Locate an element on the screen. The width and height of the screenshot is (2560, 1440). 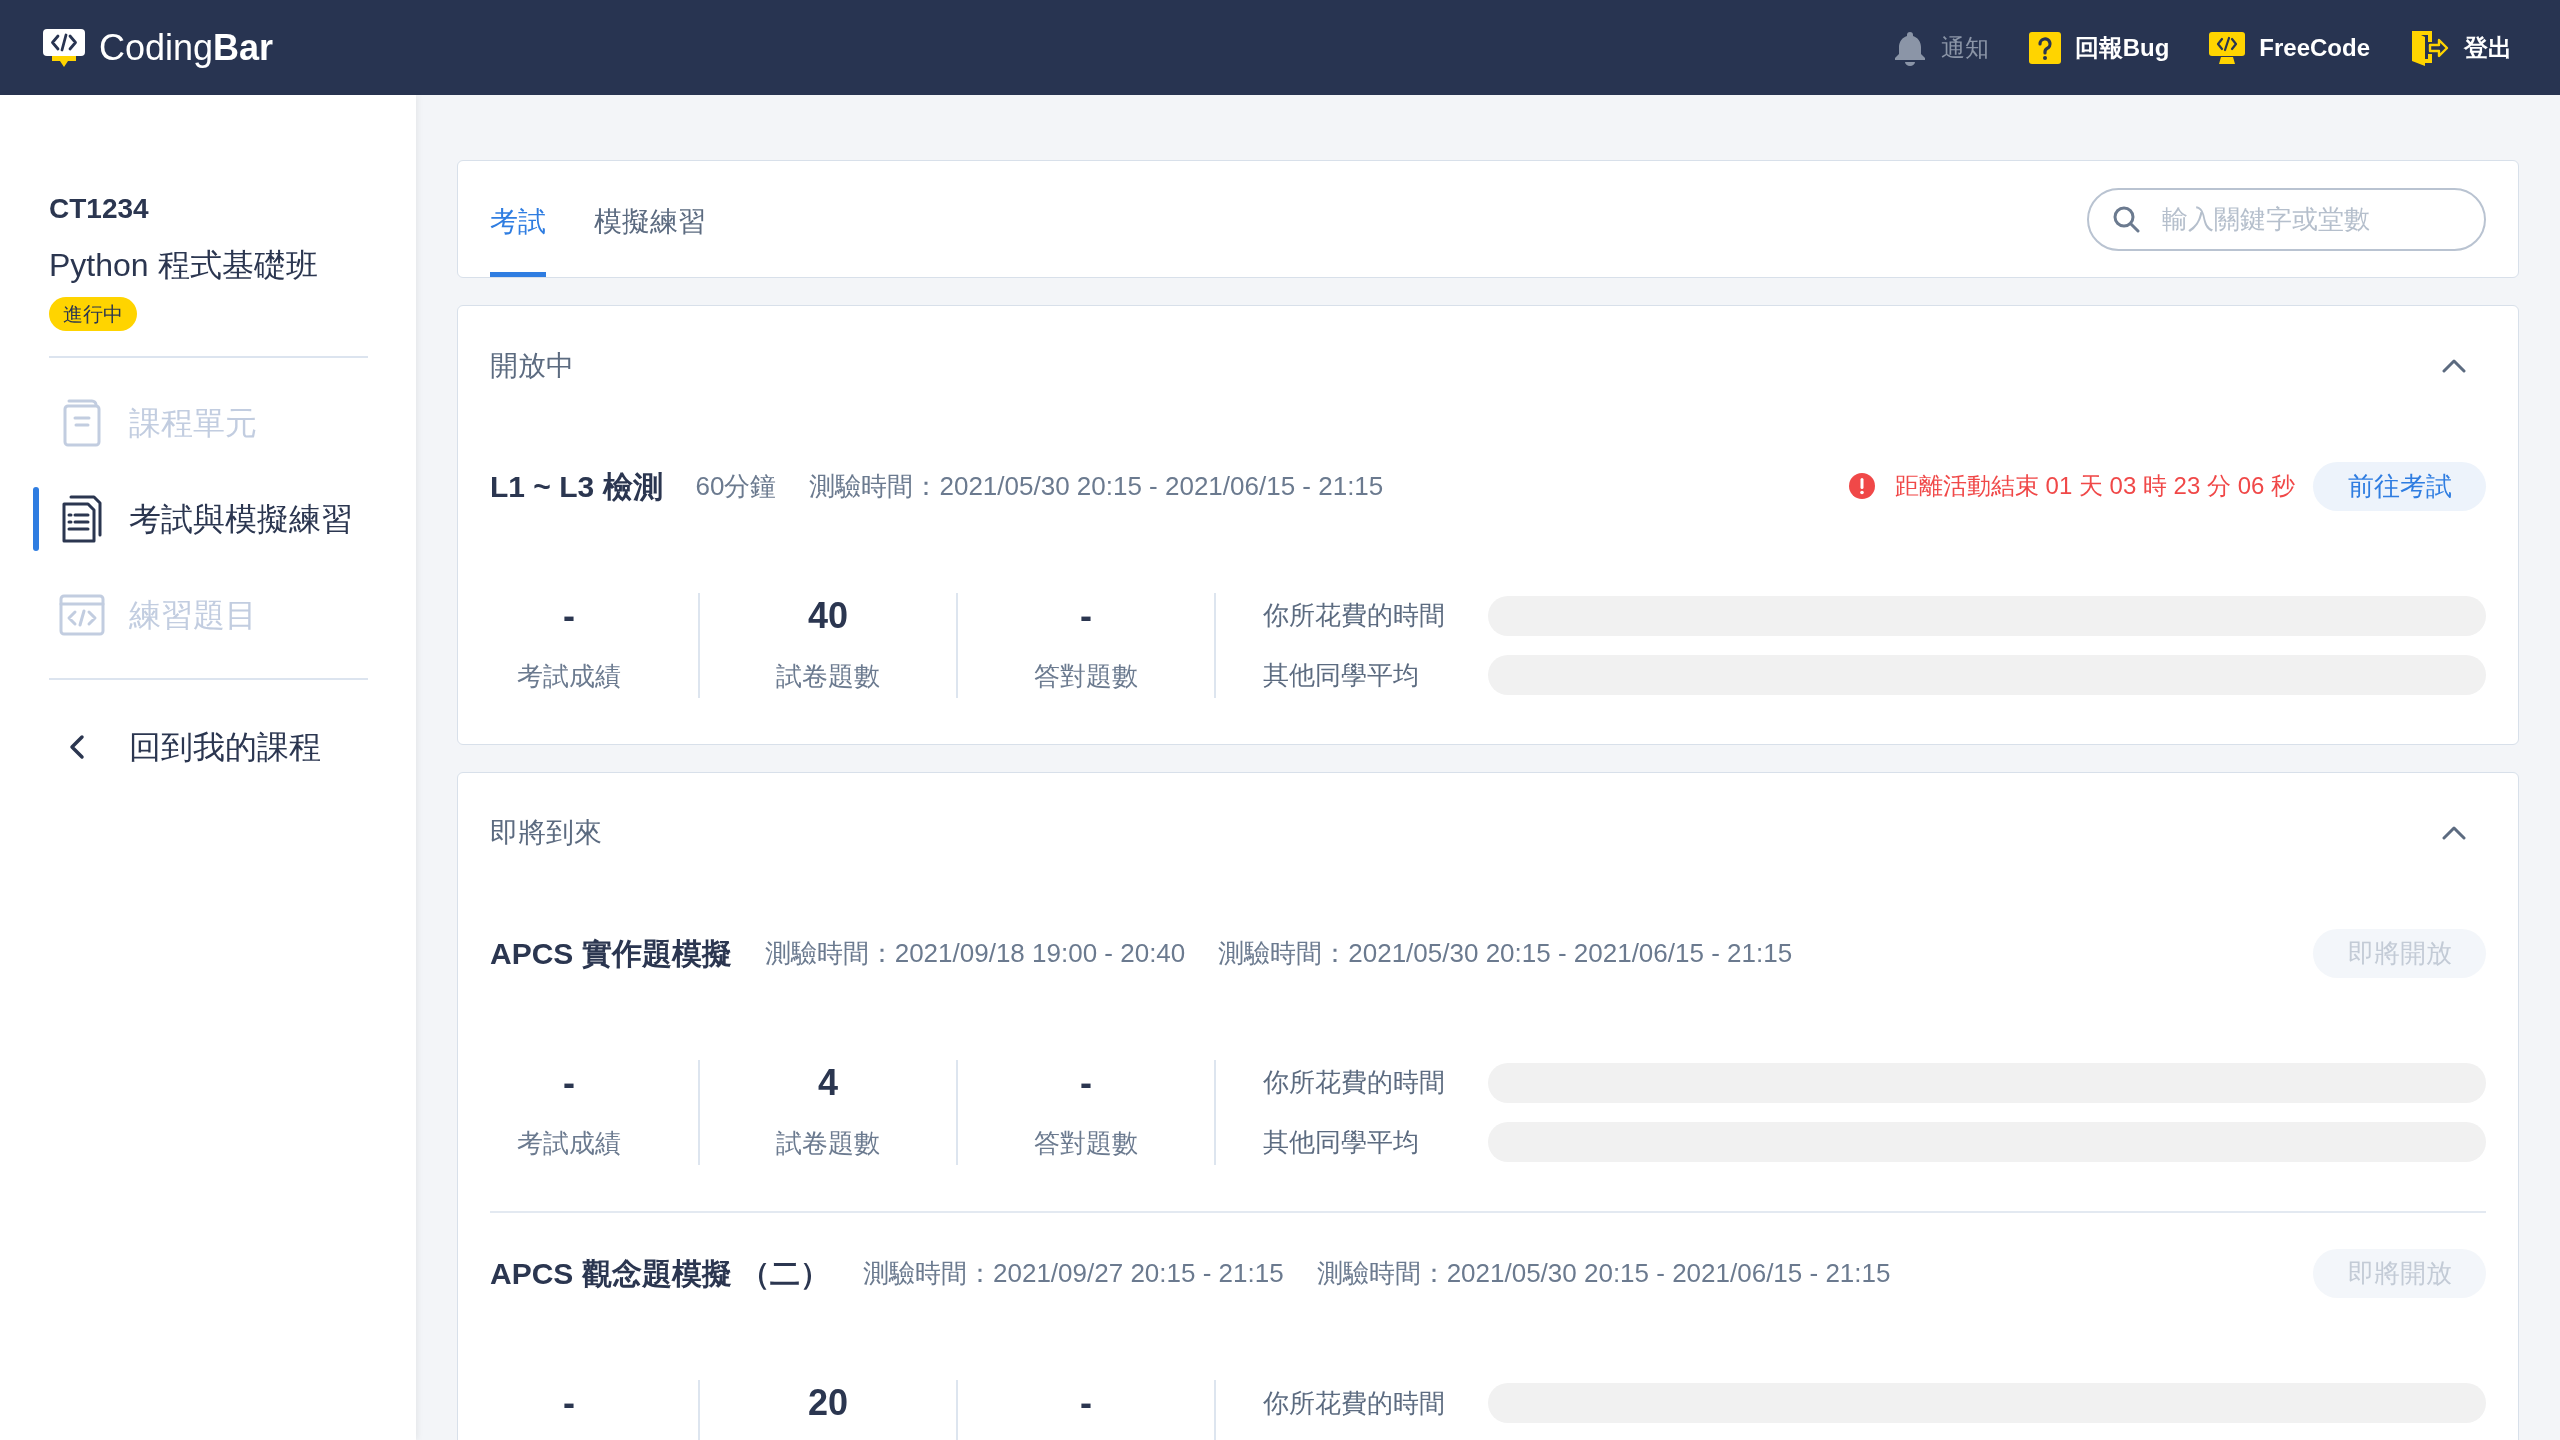
active-indicator is located at coordinates (36, 519).